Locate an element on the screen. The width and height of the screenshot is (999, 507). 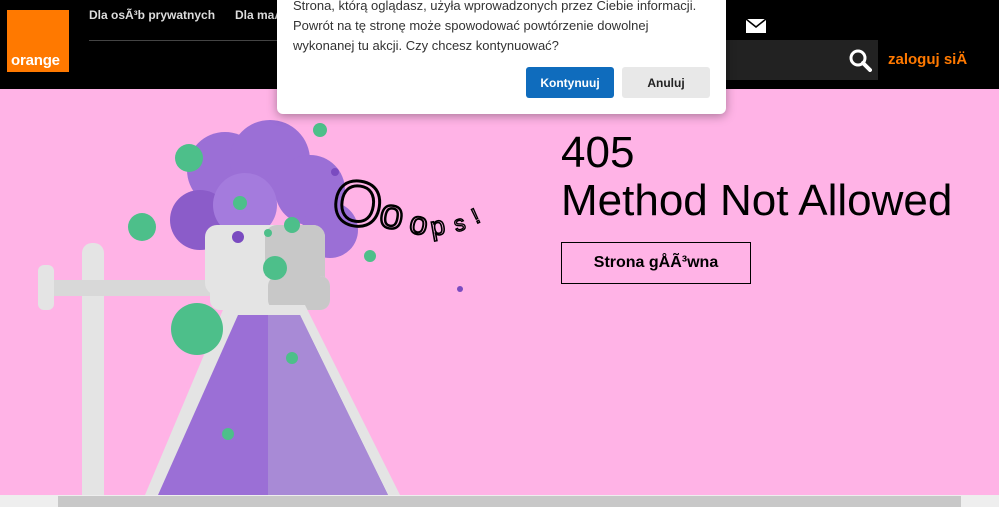
login-link: zaloguj siÄ is located at coordinates (927, 59).